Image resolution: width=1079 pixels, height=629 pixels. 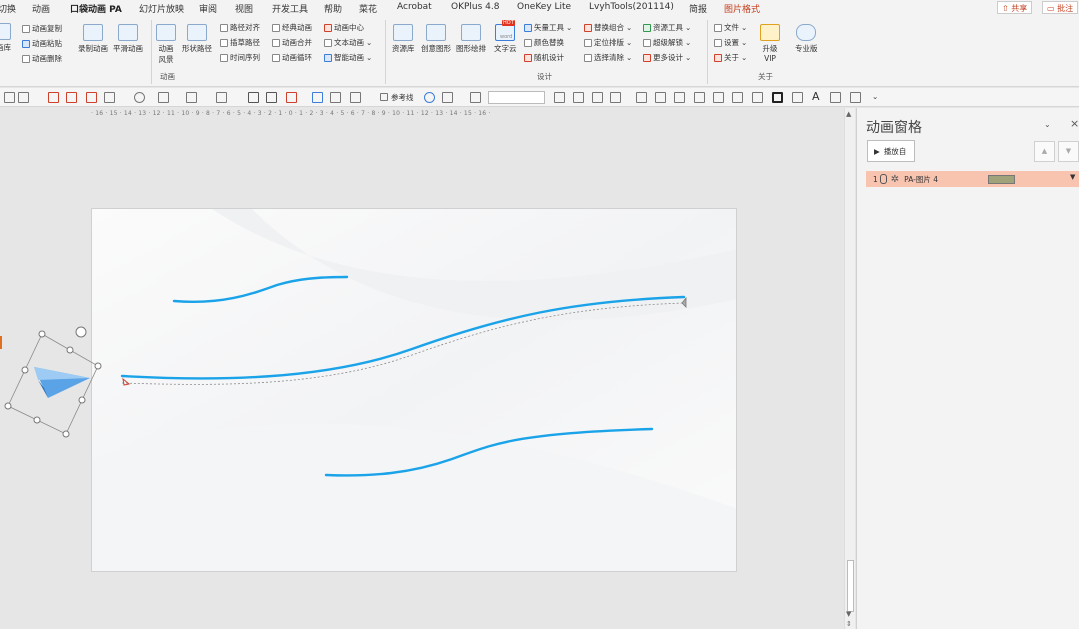 What do you see at coordinates (71, 97) in the screenshot?
I see `send-backward-icon` at bounding box center [71, 97].